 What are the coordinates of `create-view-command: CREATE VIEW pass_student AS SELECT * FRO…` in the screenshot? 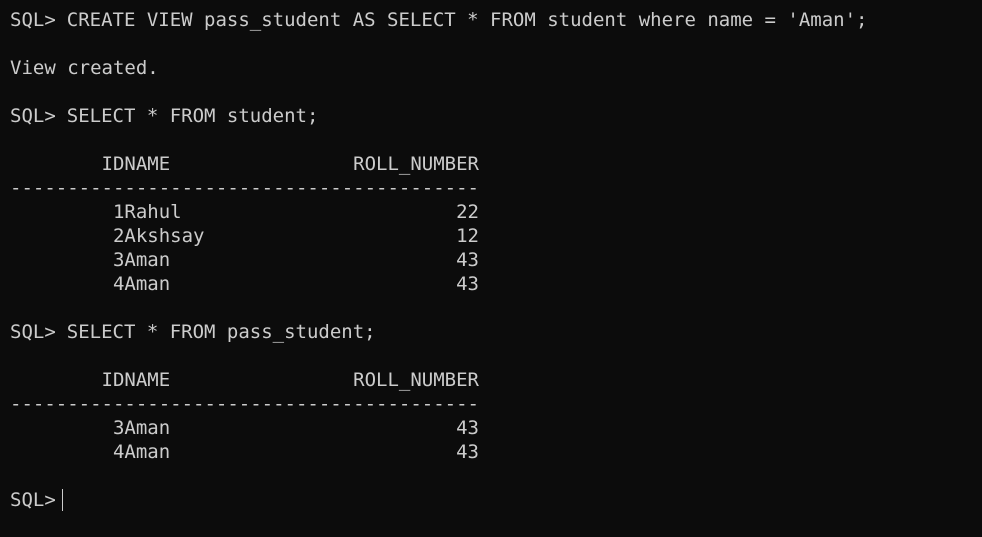 It's located at (467, 20).